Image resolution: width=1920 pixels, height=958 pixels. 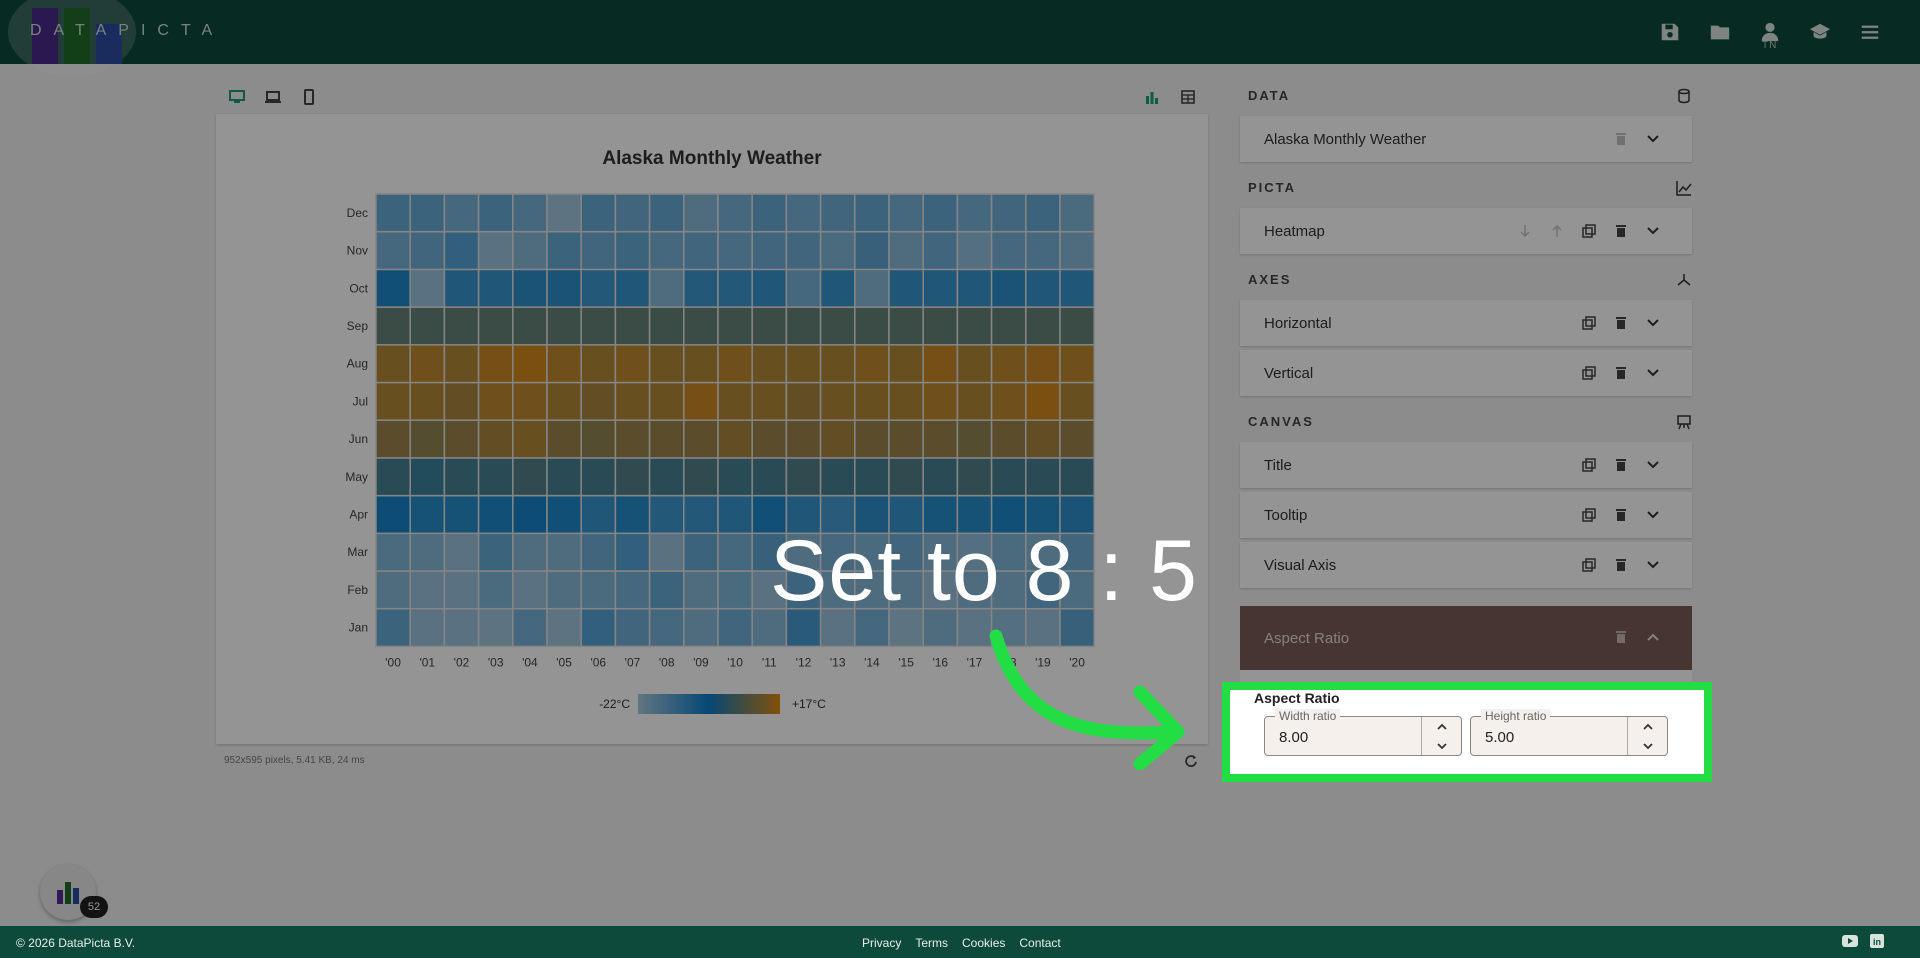 What do you see at coordinates (237, 97) in the screenshot?
I see `desktop-icon` at bounding box center [237, 97].